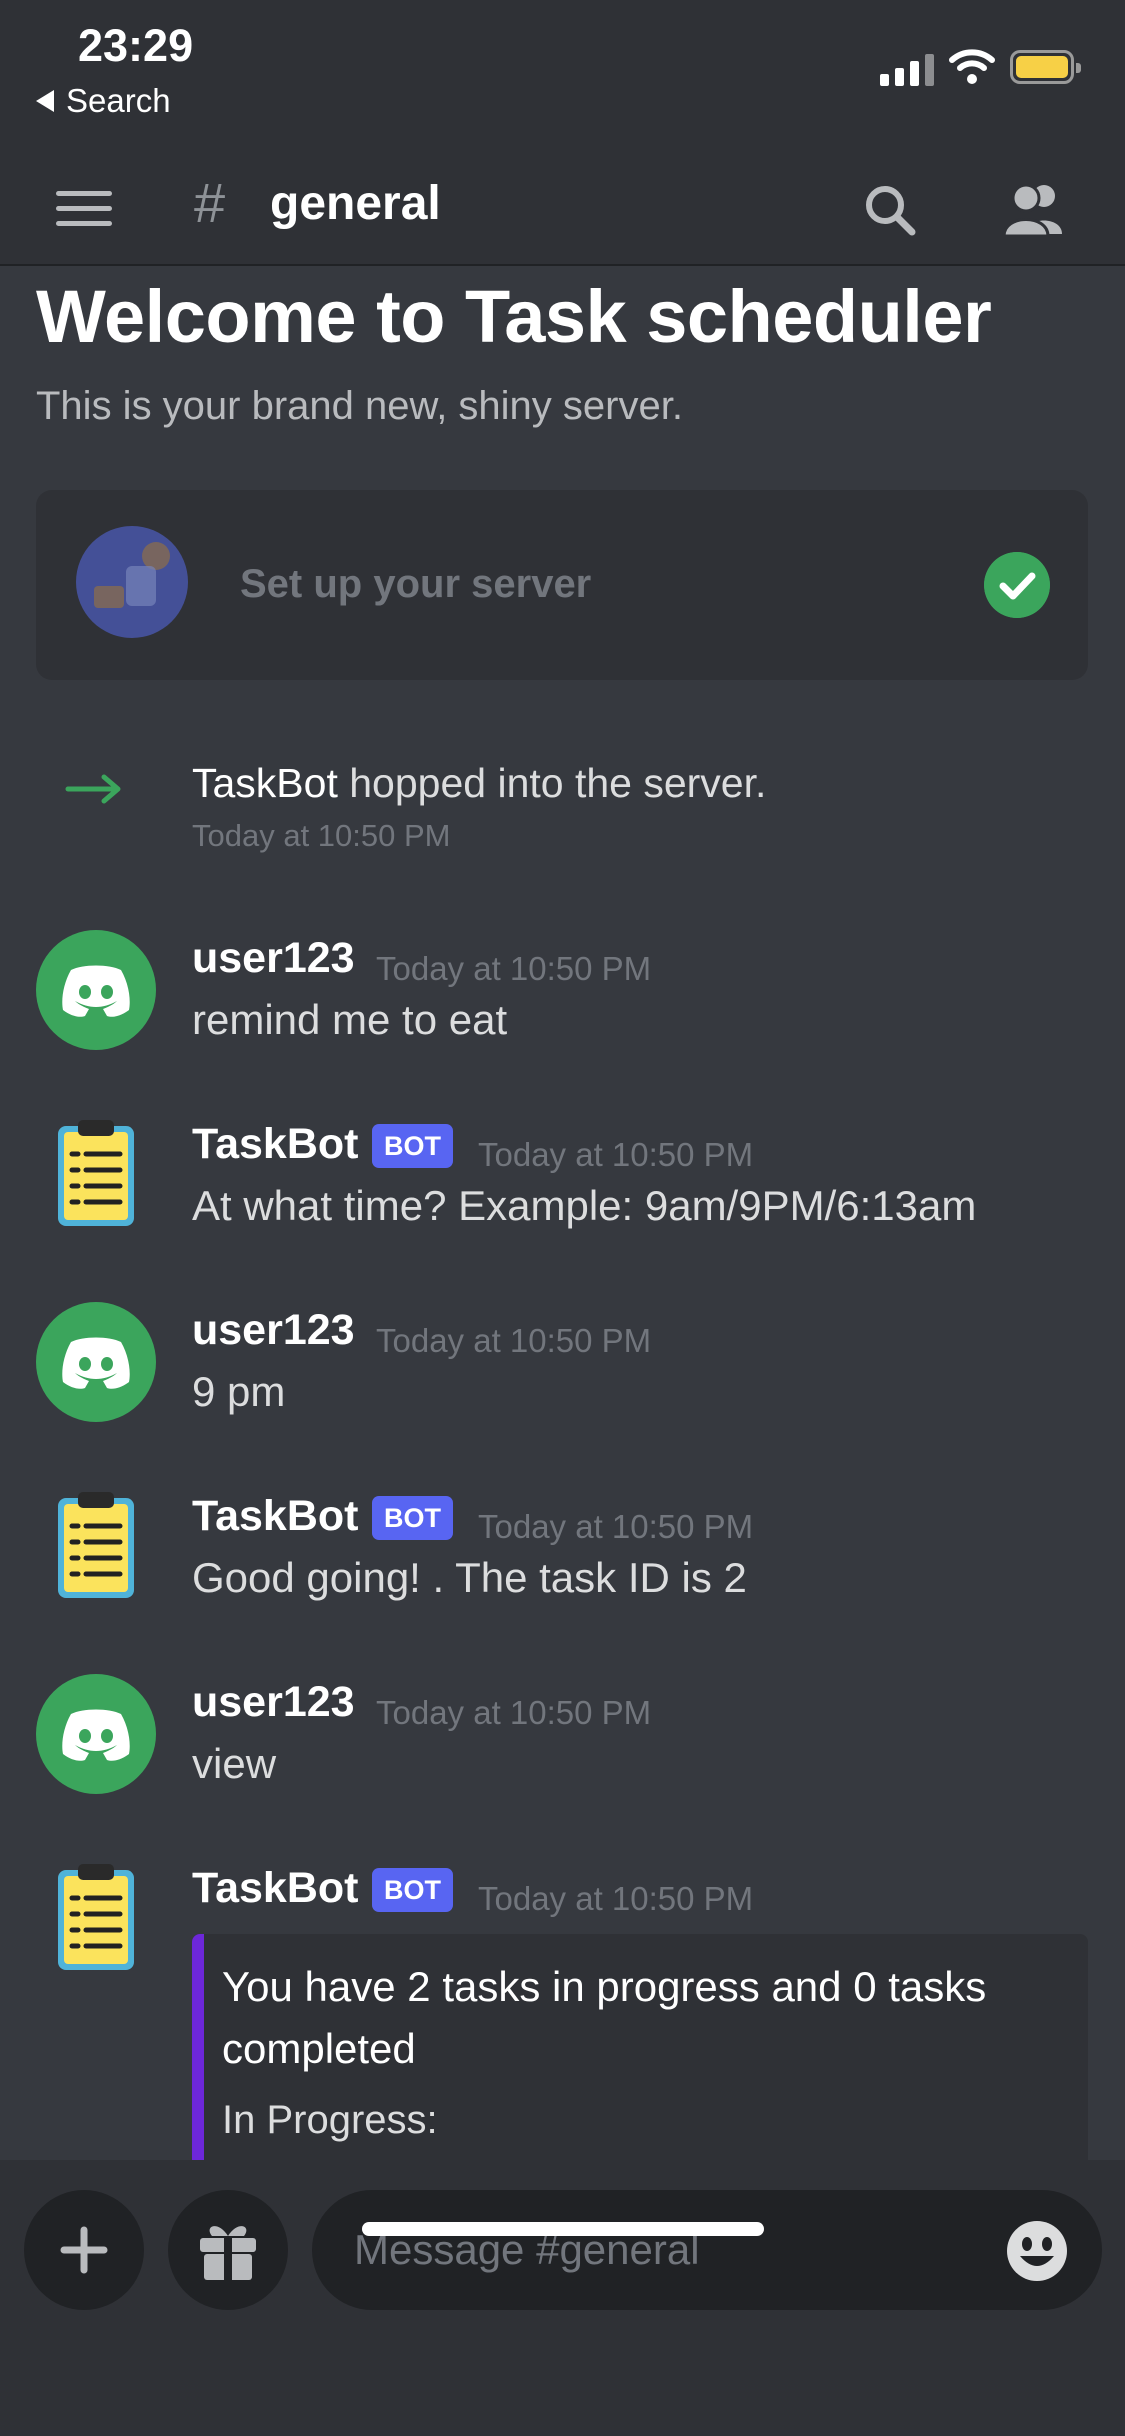 The height and width of the screenshot is (2436, 1125). Describe the element at coordinates (469, 1577) in the screenshot. I see `message-text: Good going! . The task ID is 2` at that location.